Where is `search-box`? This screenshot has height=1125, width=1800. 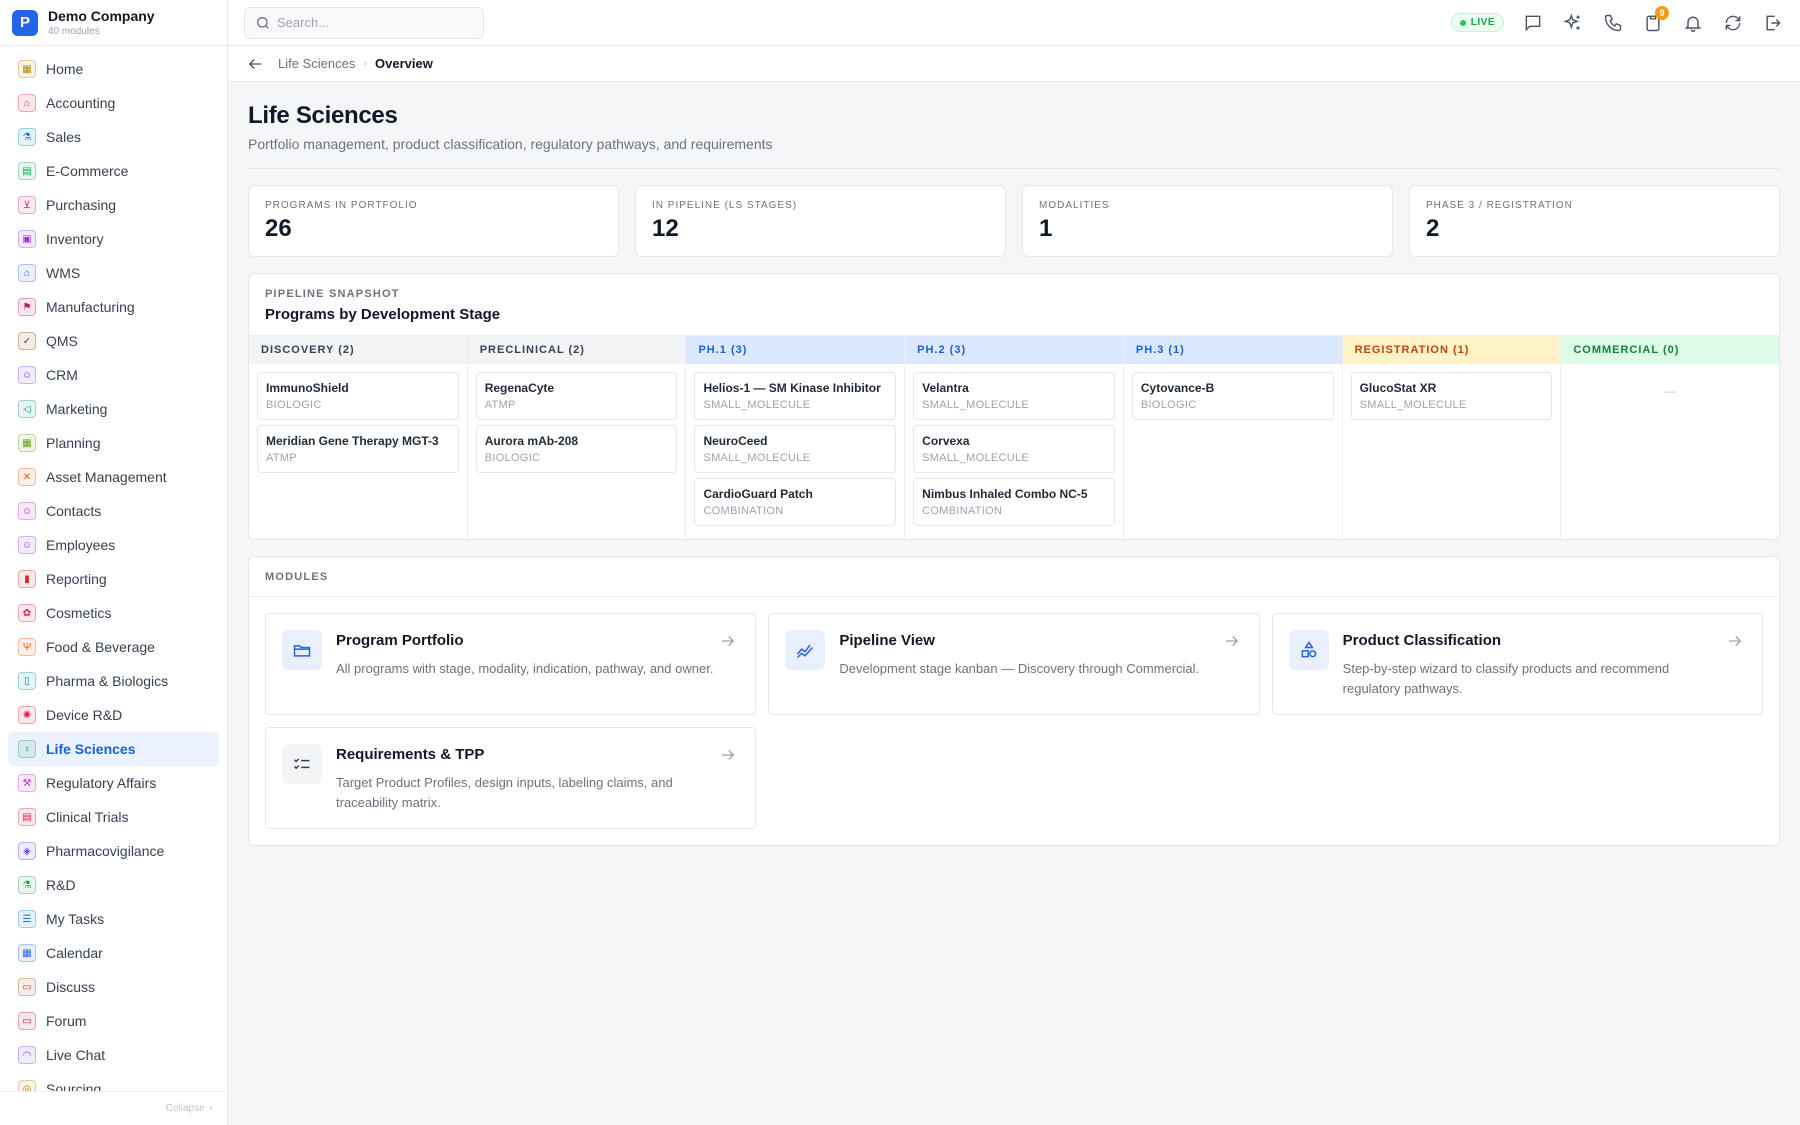 search-box is located at coordinates (364, 22).